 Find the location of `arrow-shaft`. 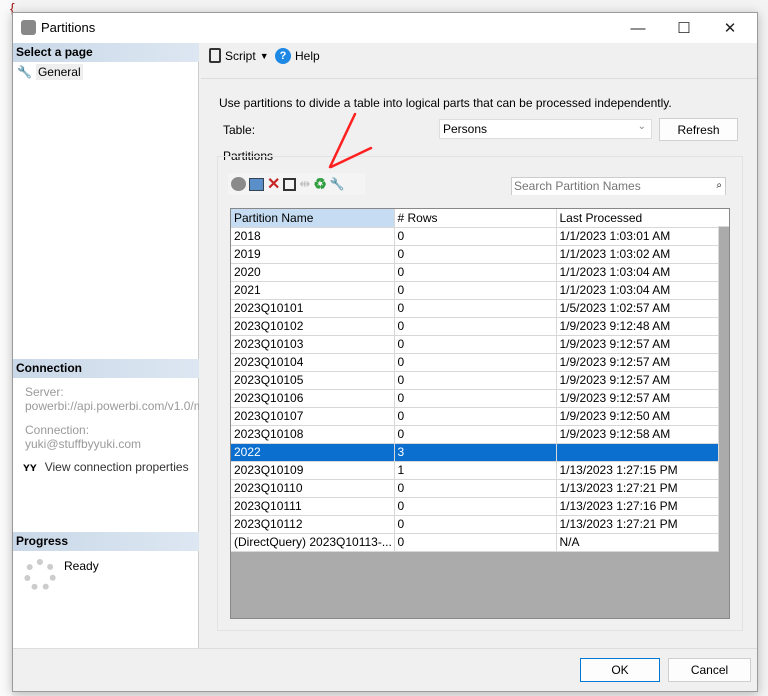

arrow-shaft is located at coordinates (342, 140).